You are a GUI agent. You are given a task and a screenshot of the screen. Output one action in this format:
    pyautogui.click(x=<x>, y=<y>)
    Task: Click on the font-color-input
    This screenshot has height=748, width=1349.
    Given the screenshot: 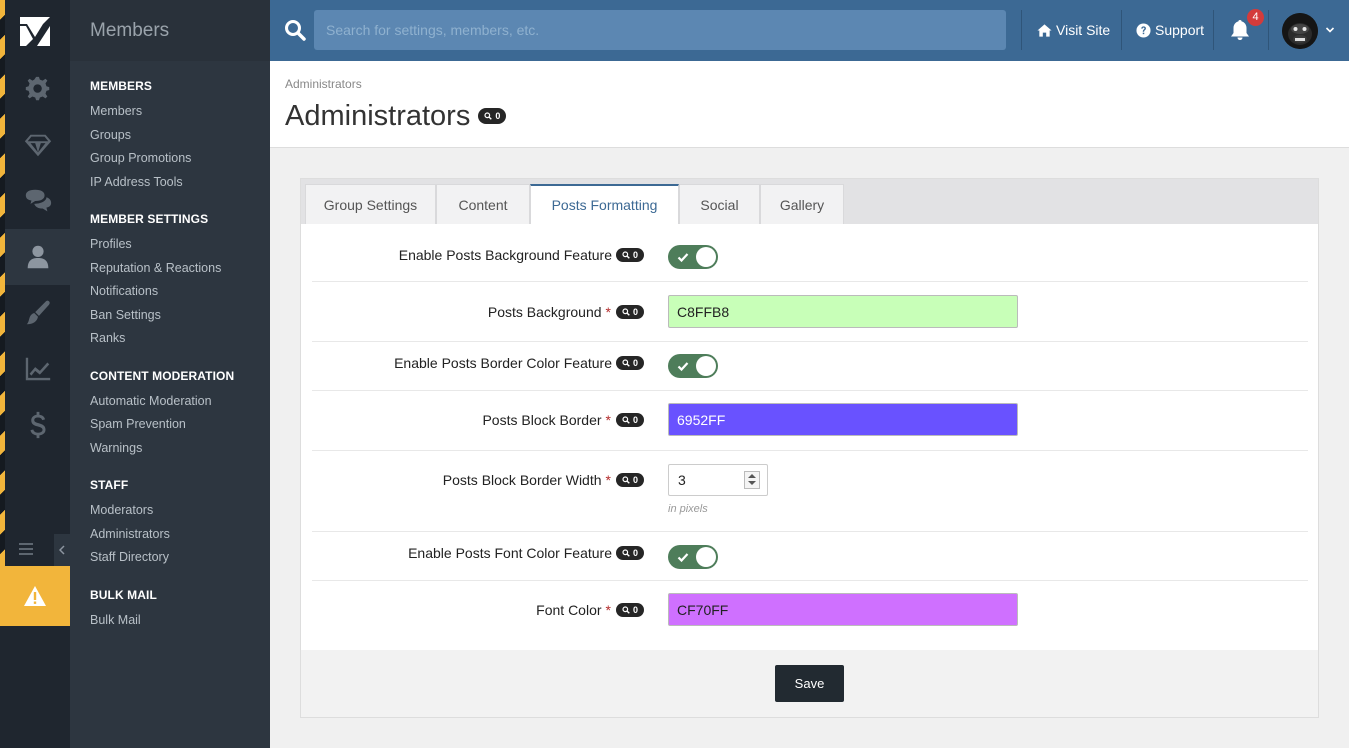 What is the action you would take?
    pyautogui.click(x=843, y=609)
    